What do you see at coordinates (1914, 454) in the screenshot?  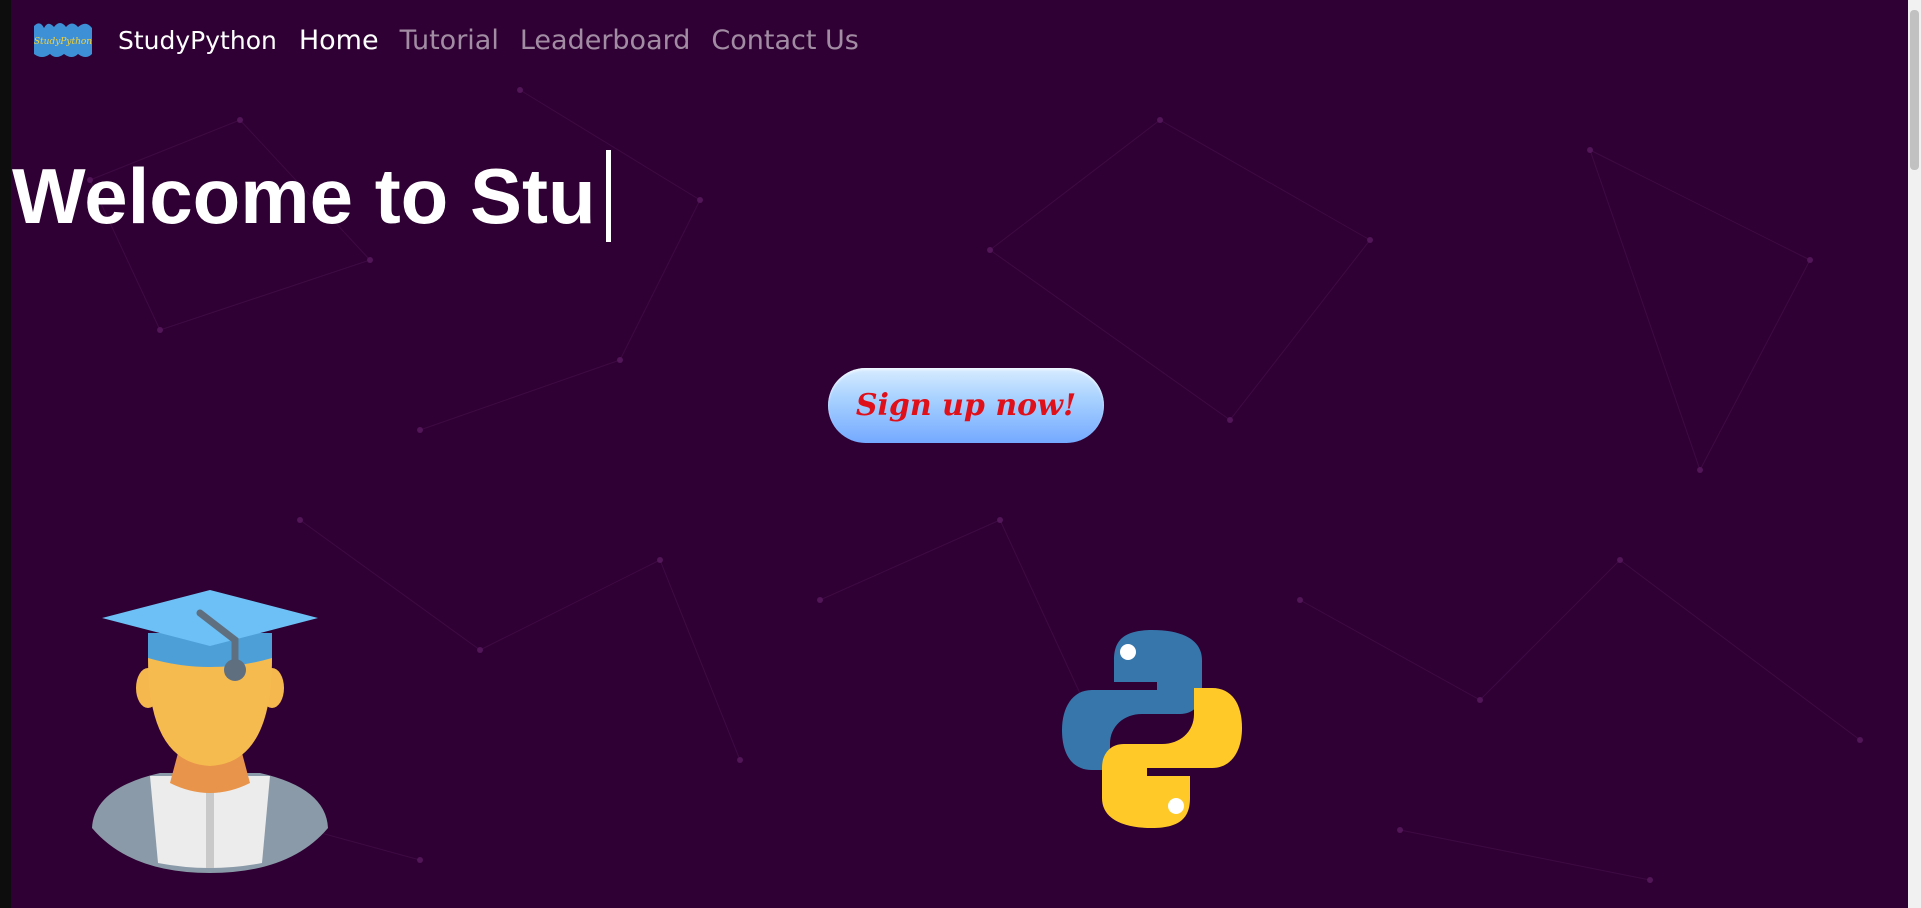 I see `scrollbar` at bounding box center [1914, 454].